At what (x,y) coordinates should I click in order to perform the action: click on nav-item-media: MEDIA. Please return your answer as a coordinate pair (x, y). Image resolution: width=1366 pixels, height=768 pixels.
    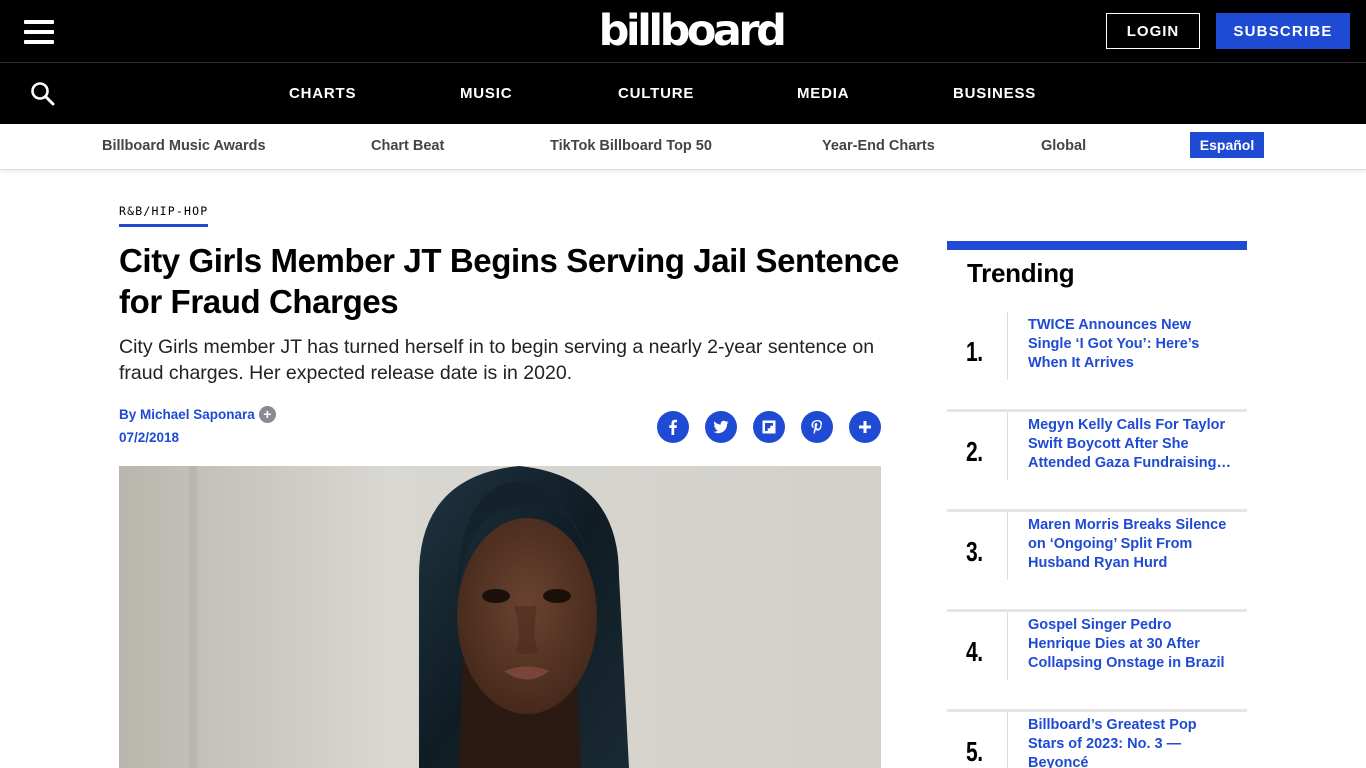
    Looking at the image, I should click on (823, 94).